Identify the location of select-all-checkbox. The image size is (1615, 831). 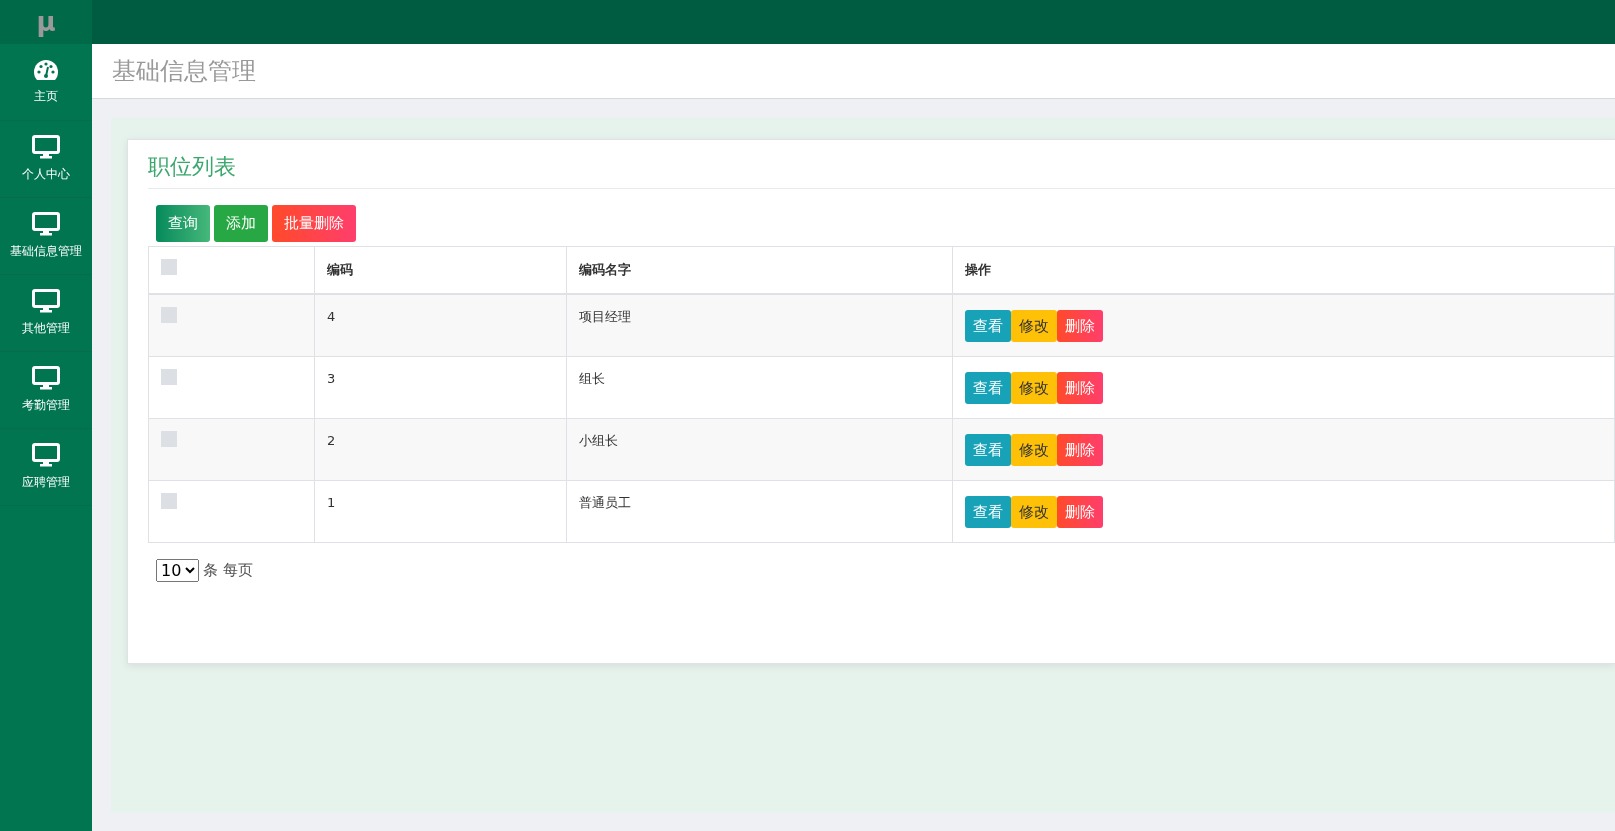
(169, 267).